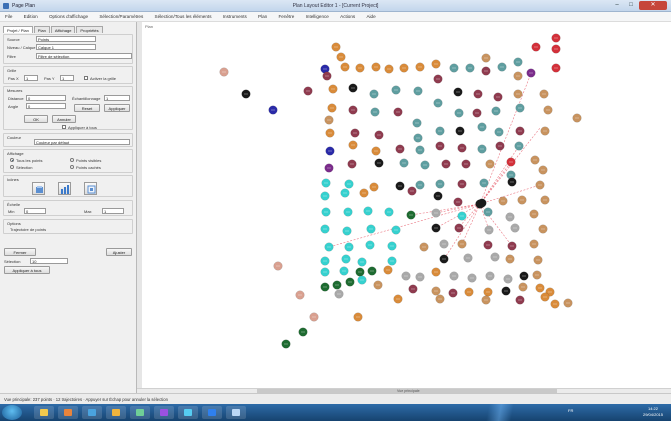  What do you see at coordinates (90, 188) in the screenshot?
I see `export-icon-button` at bounding box center [90, 188].